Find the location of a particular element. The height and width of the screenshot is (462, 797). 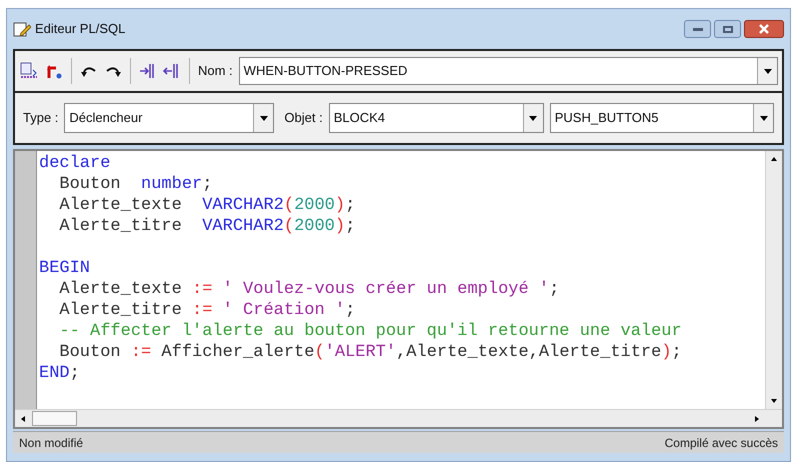

object-label: Objet : is located at coordinates (303, 118).